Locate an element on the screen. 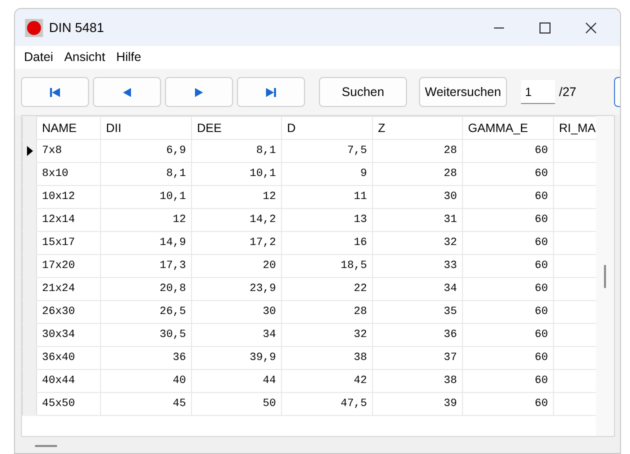 This screenshot has width=630, height=454. table-cell: 44 is located at coordinates (237, 381).